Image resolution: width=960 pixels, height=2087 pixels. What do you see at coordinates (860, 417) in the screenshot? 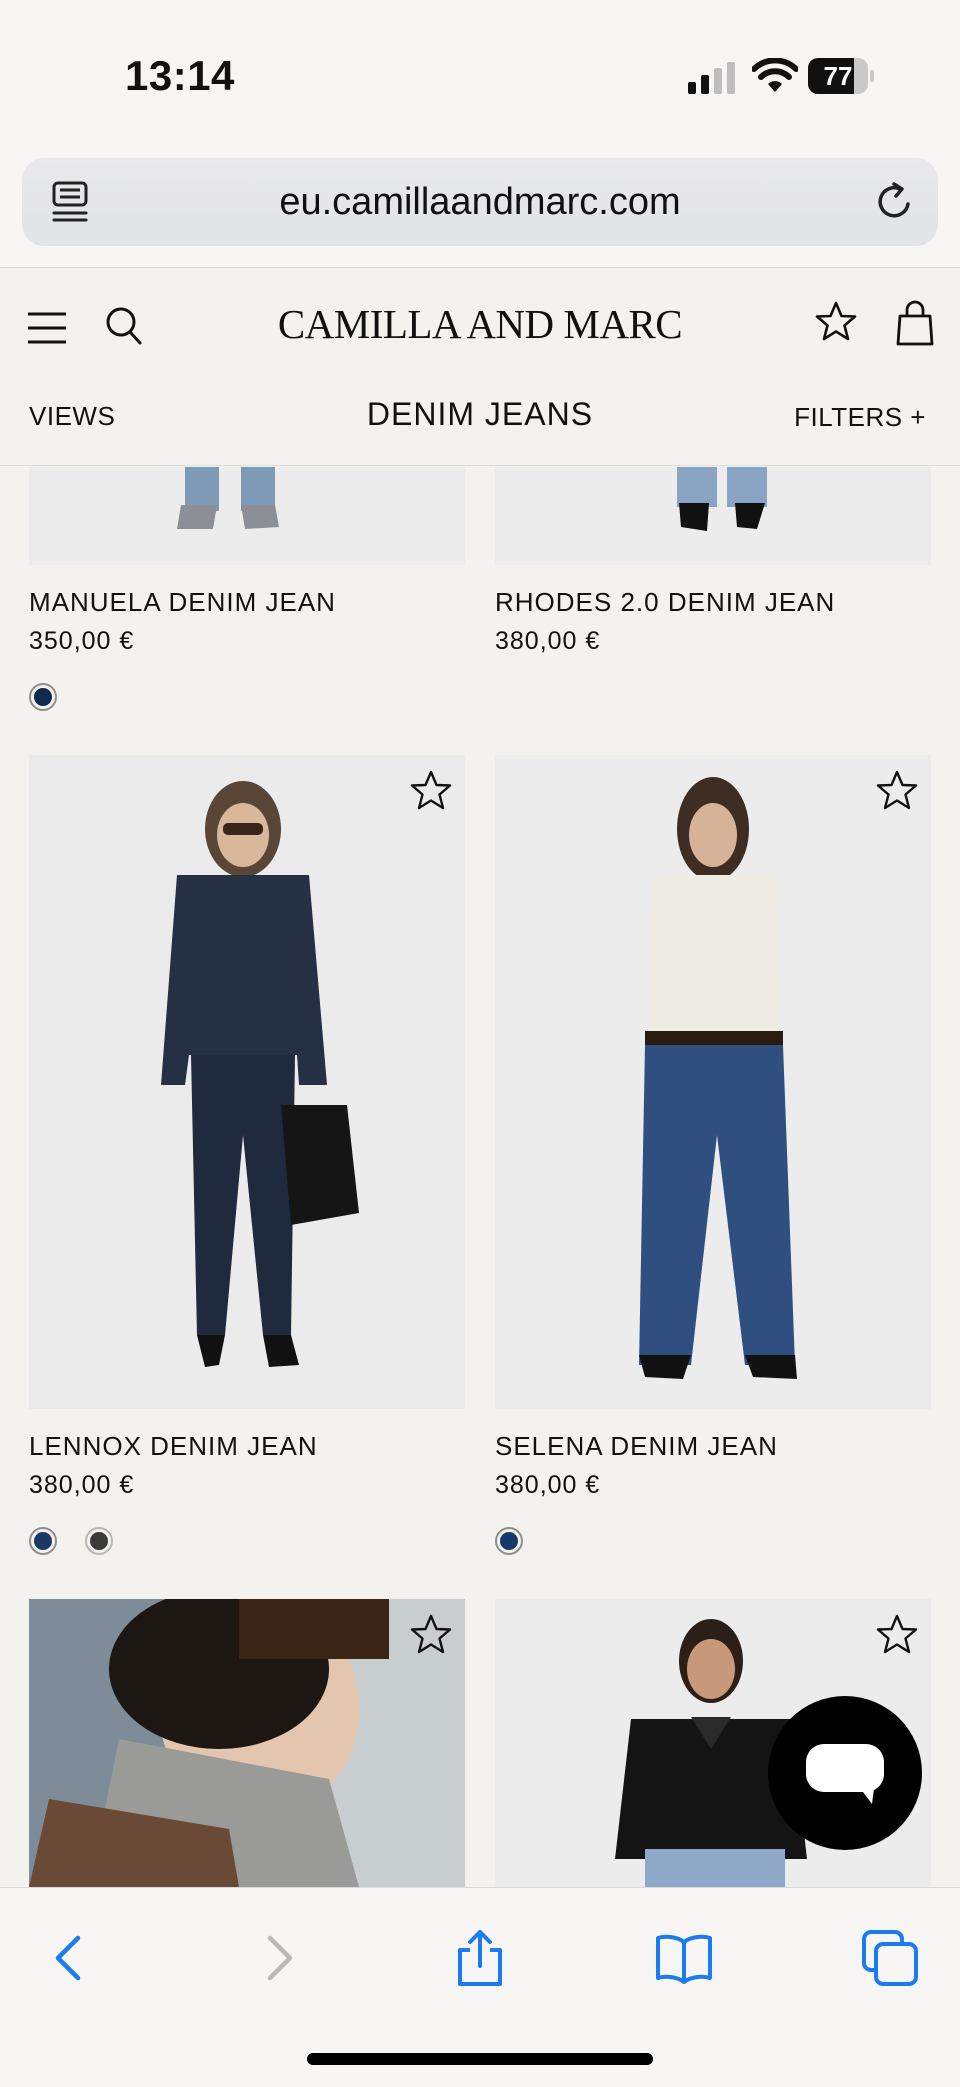
I see `filters-button: FILTERS +` at bounding box center [860, 417].